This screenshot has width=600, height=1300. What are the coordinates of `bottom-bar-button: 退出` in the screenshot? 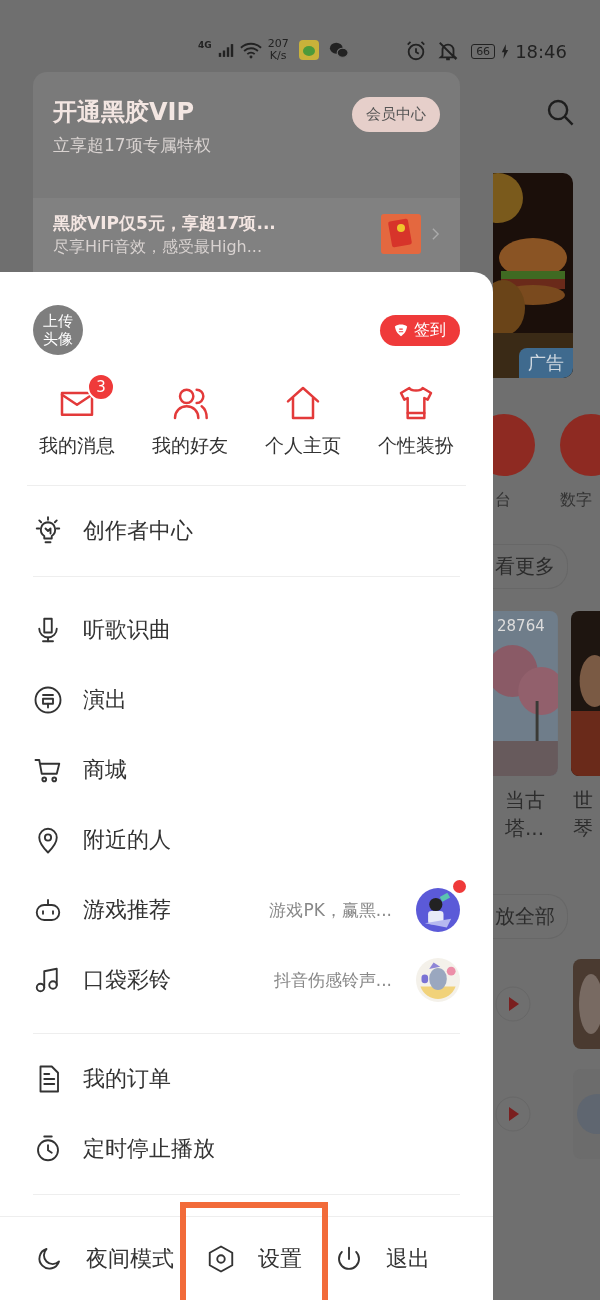 It's located at (382, 1258).